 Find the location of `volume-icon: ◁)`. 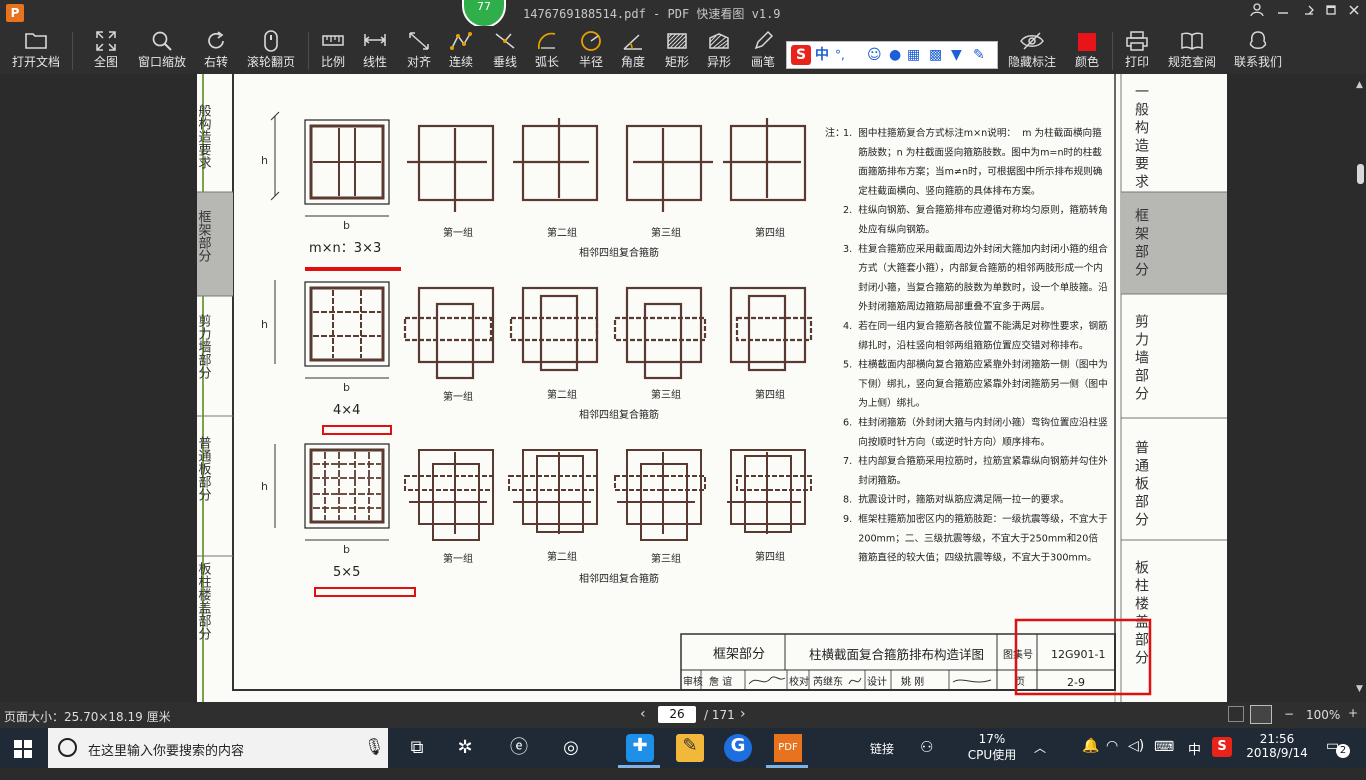

volume-icon: ◁) is located at coordinates (1136, 758).